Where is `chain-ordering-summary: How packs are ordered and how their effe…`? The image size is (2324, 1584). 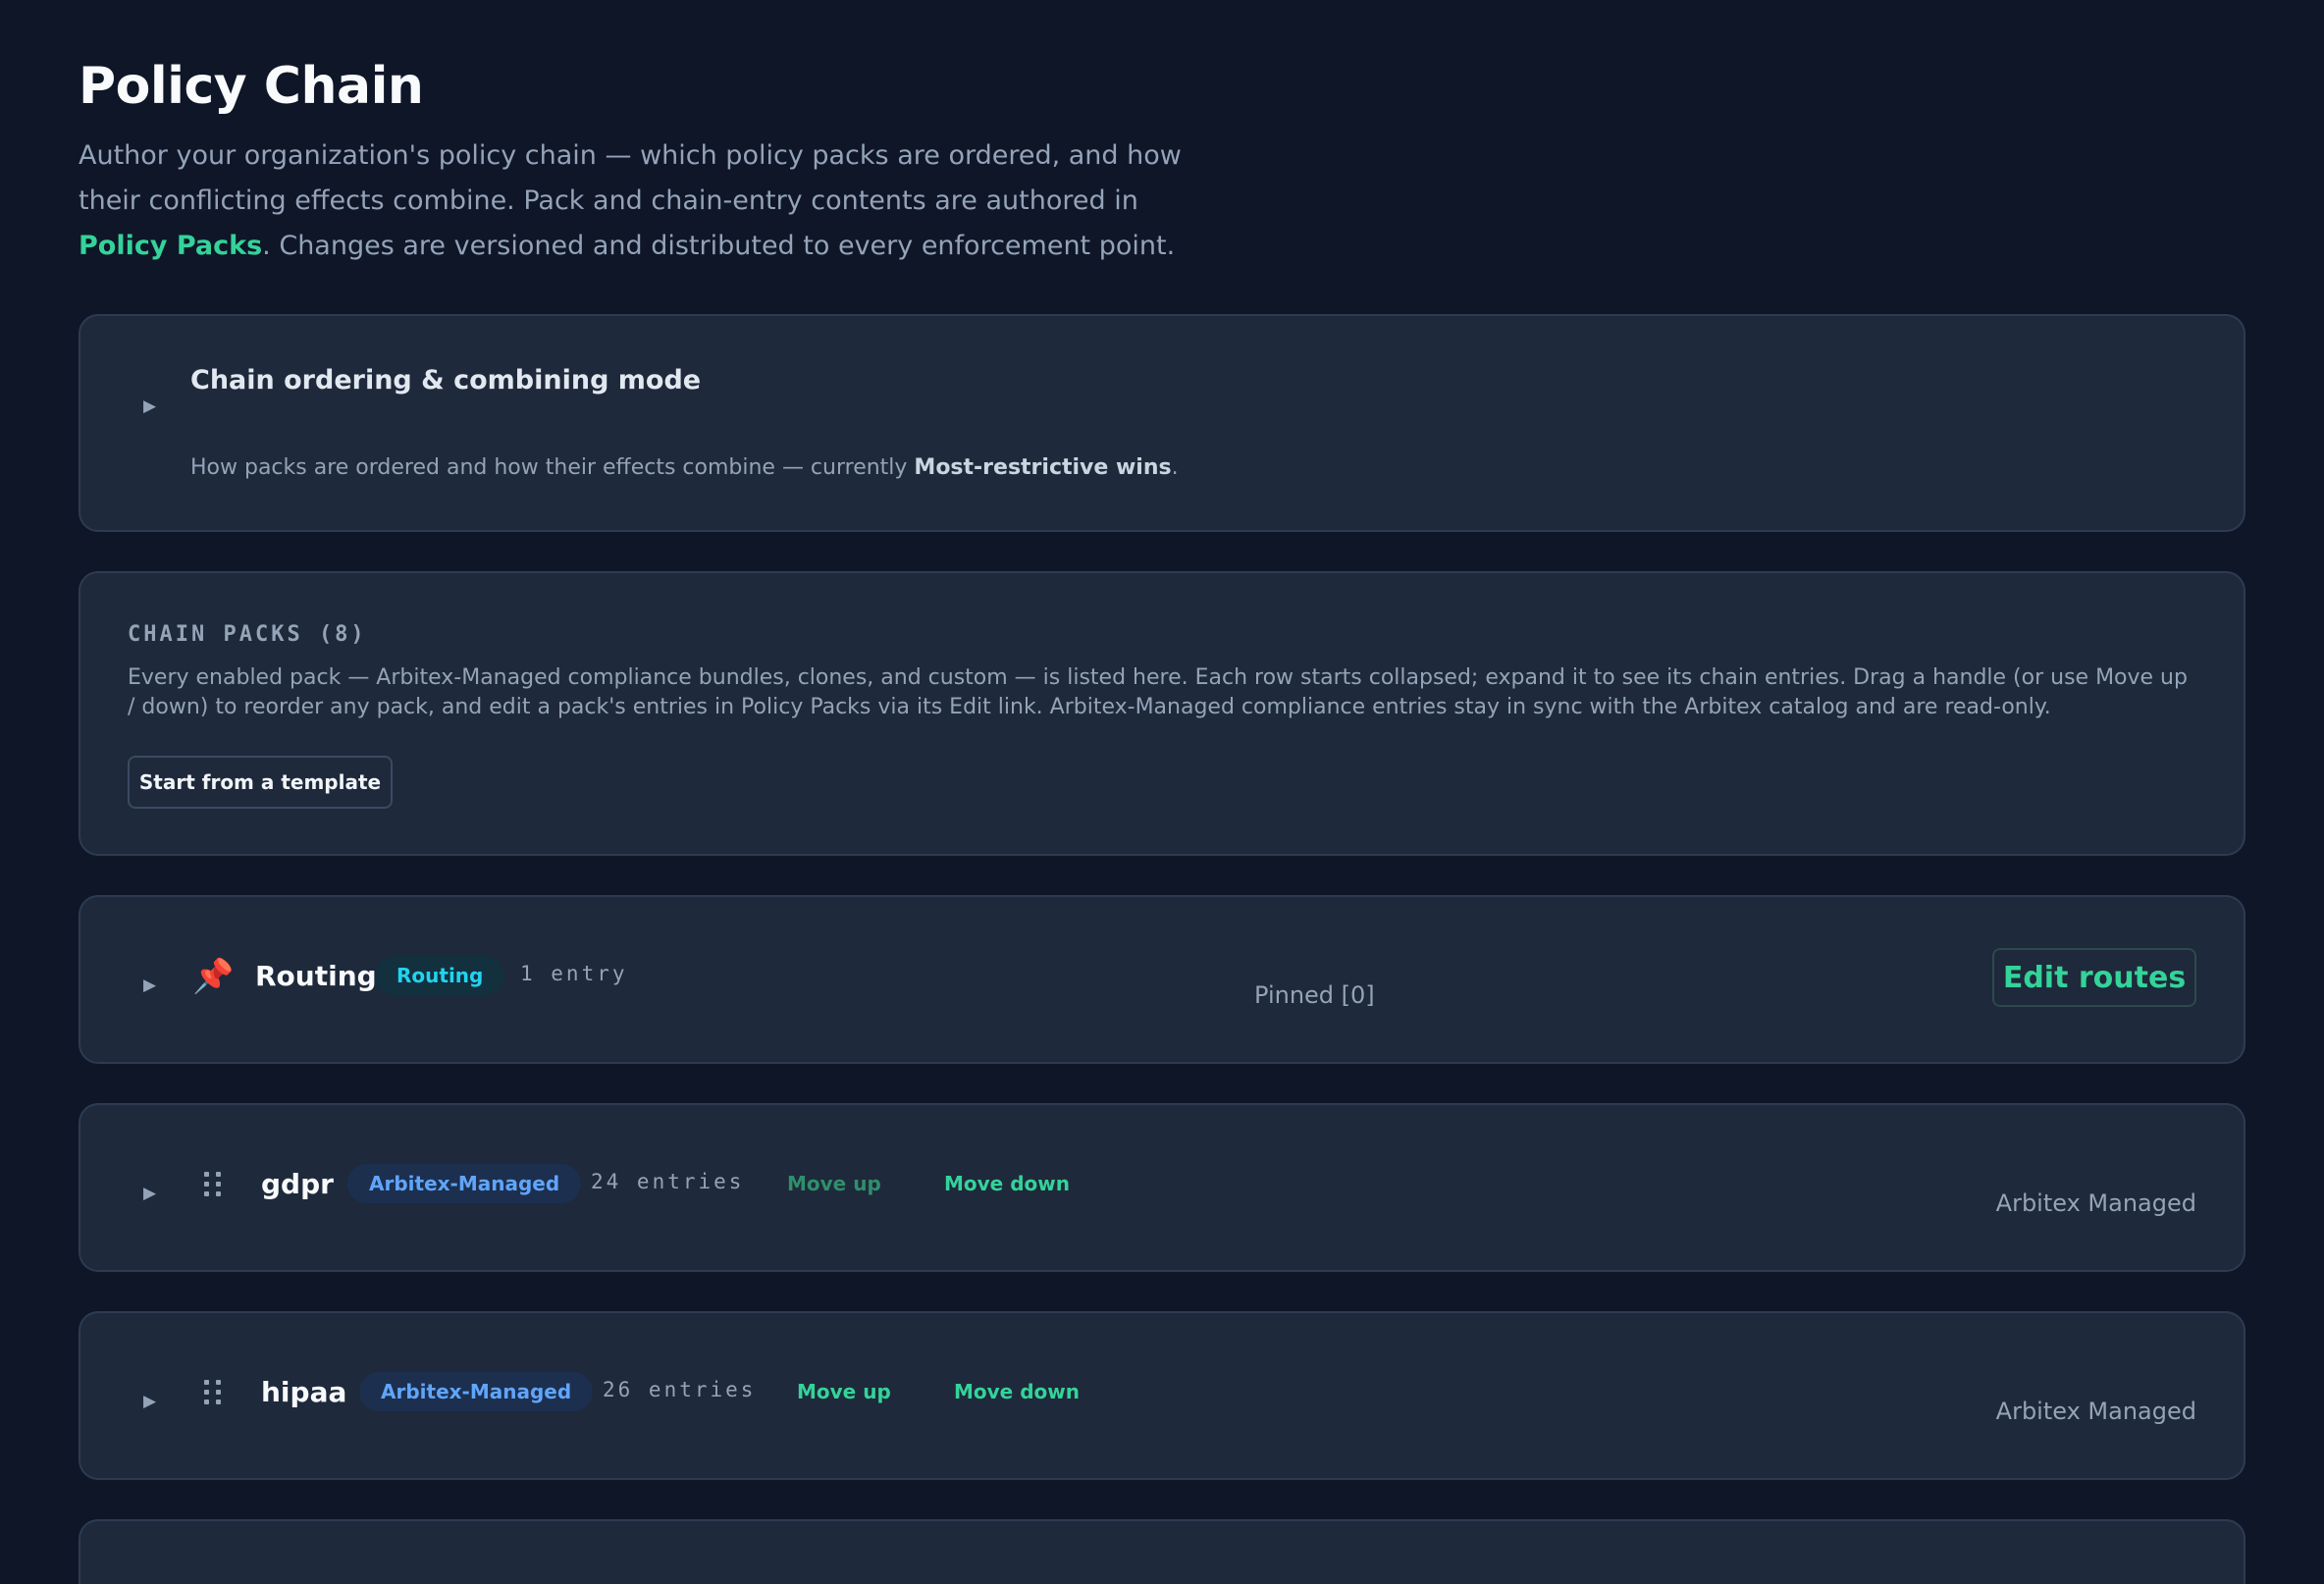
chain-ordering-summary: How packs are ordered and how their effe… is located at coordinates (685, 468).